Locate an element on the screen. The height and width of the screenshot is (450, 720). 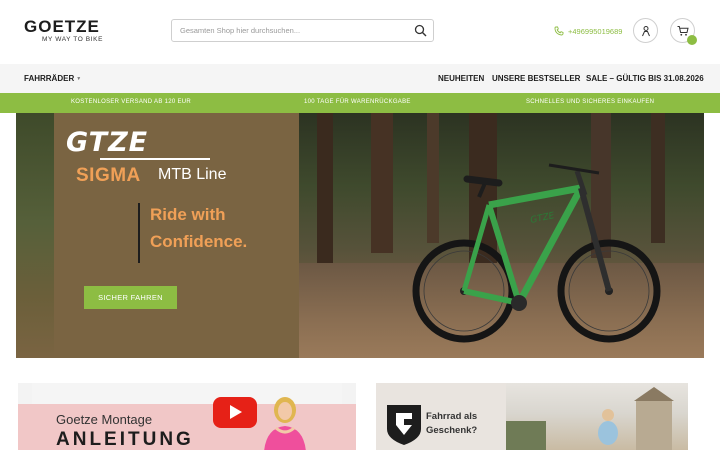
usp-returns: 100 TAGE FÜR WARENRÜCKGABE is located at coordinates (357, 102).